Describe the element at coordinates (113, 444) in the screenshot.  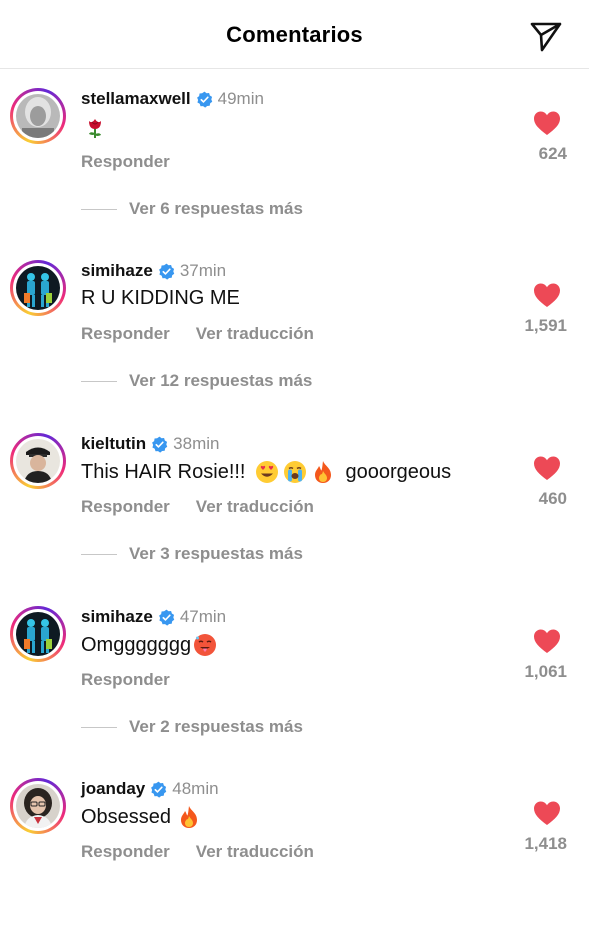
I see `username: kieltutin` at that location.